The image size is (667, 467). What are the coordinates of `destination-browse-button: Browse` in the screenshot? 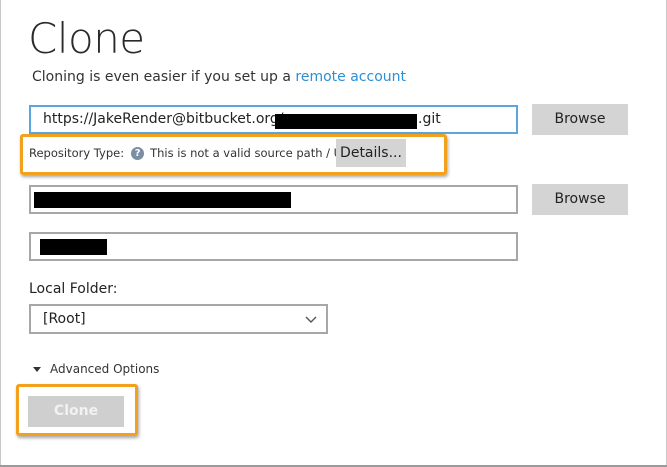 It's located at (580, 199).